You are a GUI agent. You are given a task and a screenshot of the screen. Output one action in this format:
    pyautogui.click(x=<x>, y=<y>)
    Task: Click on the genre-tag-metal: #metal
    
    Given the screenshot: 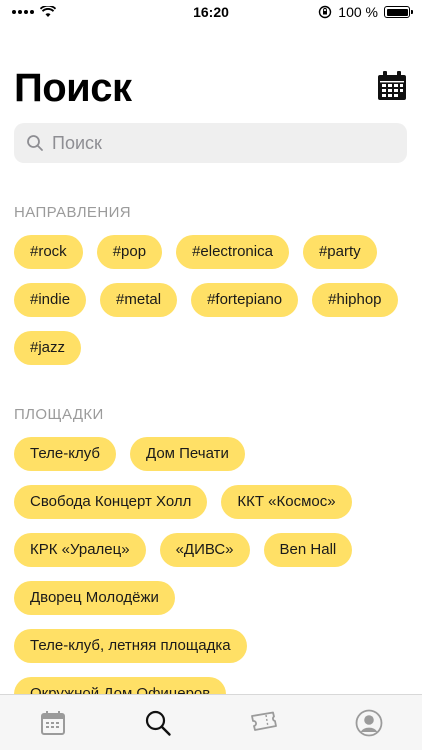 What is the action you would take?
    pyautogui.click(x=139, y=300)
    